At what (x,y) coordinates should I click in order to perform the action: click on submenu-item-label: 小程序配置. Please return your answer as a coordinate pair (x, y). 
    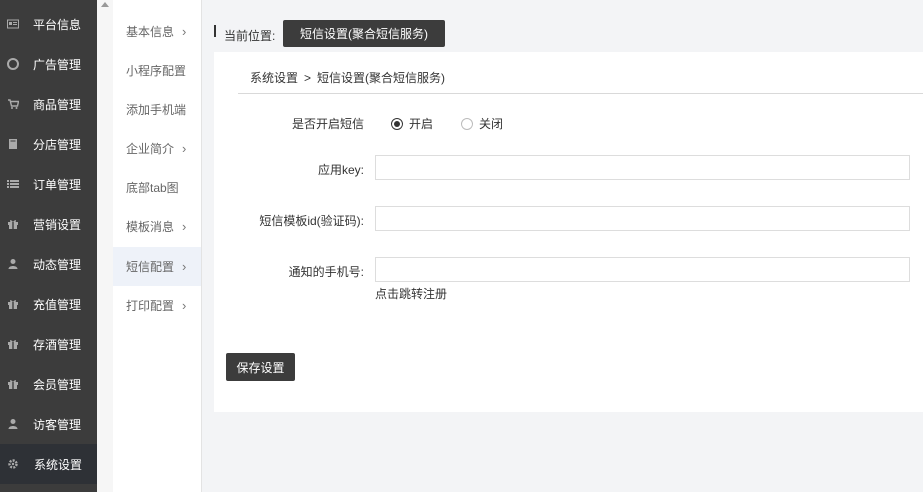
    Looking at the image, I should click on (156, 71).